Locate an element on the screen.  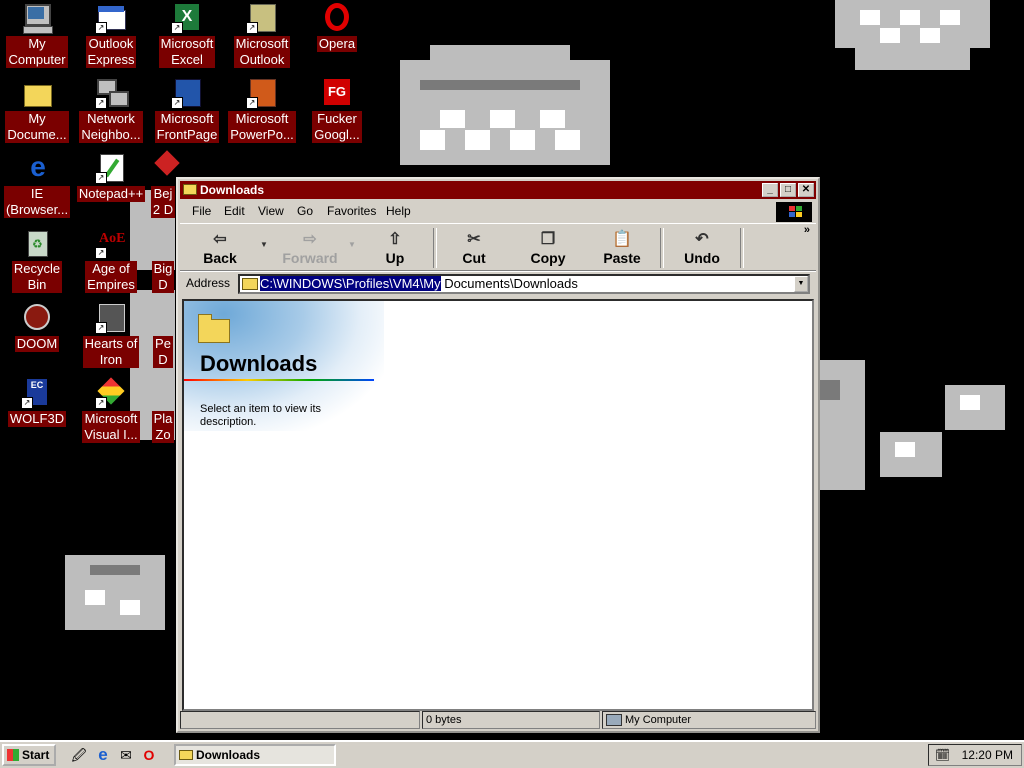
desktop-icon-recycle-bin: ♻ Recycle Bin is located at coordinates (37, 260).